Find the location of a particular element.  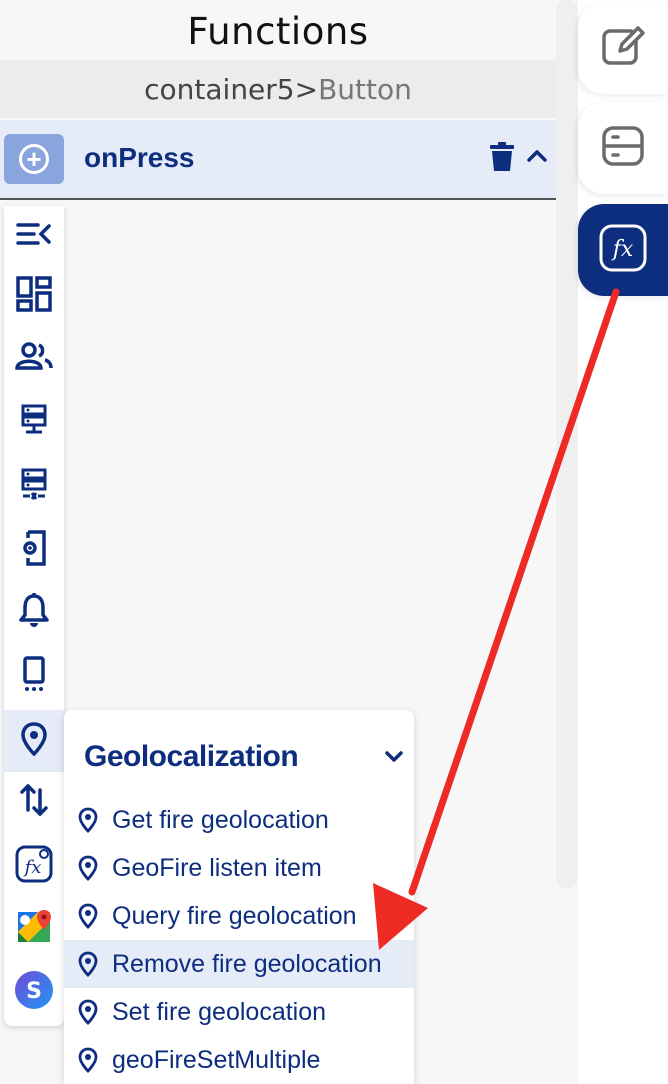

category-device is located at coordinates (34, 676).